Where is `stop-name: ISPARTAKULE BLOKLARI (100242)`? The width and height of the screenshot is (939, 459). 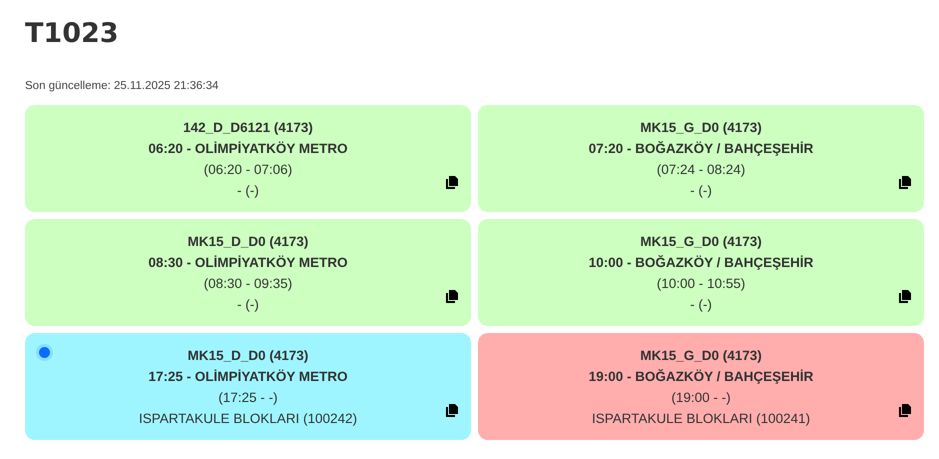 stop-name: ISPARTAKULE BLOKLARI (100242) is located at coordinates (248, 419).